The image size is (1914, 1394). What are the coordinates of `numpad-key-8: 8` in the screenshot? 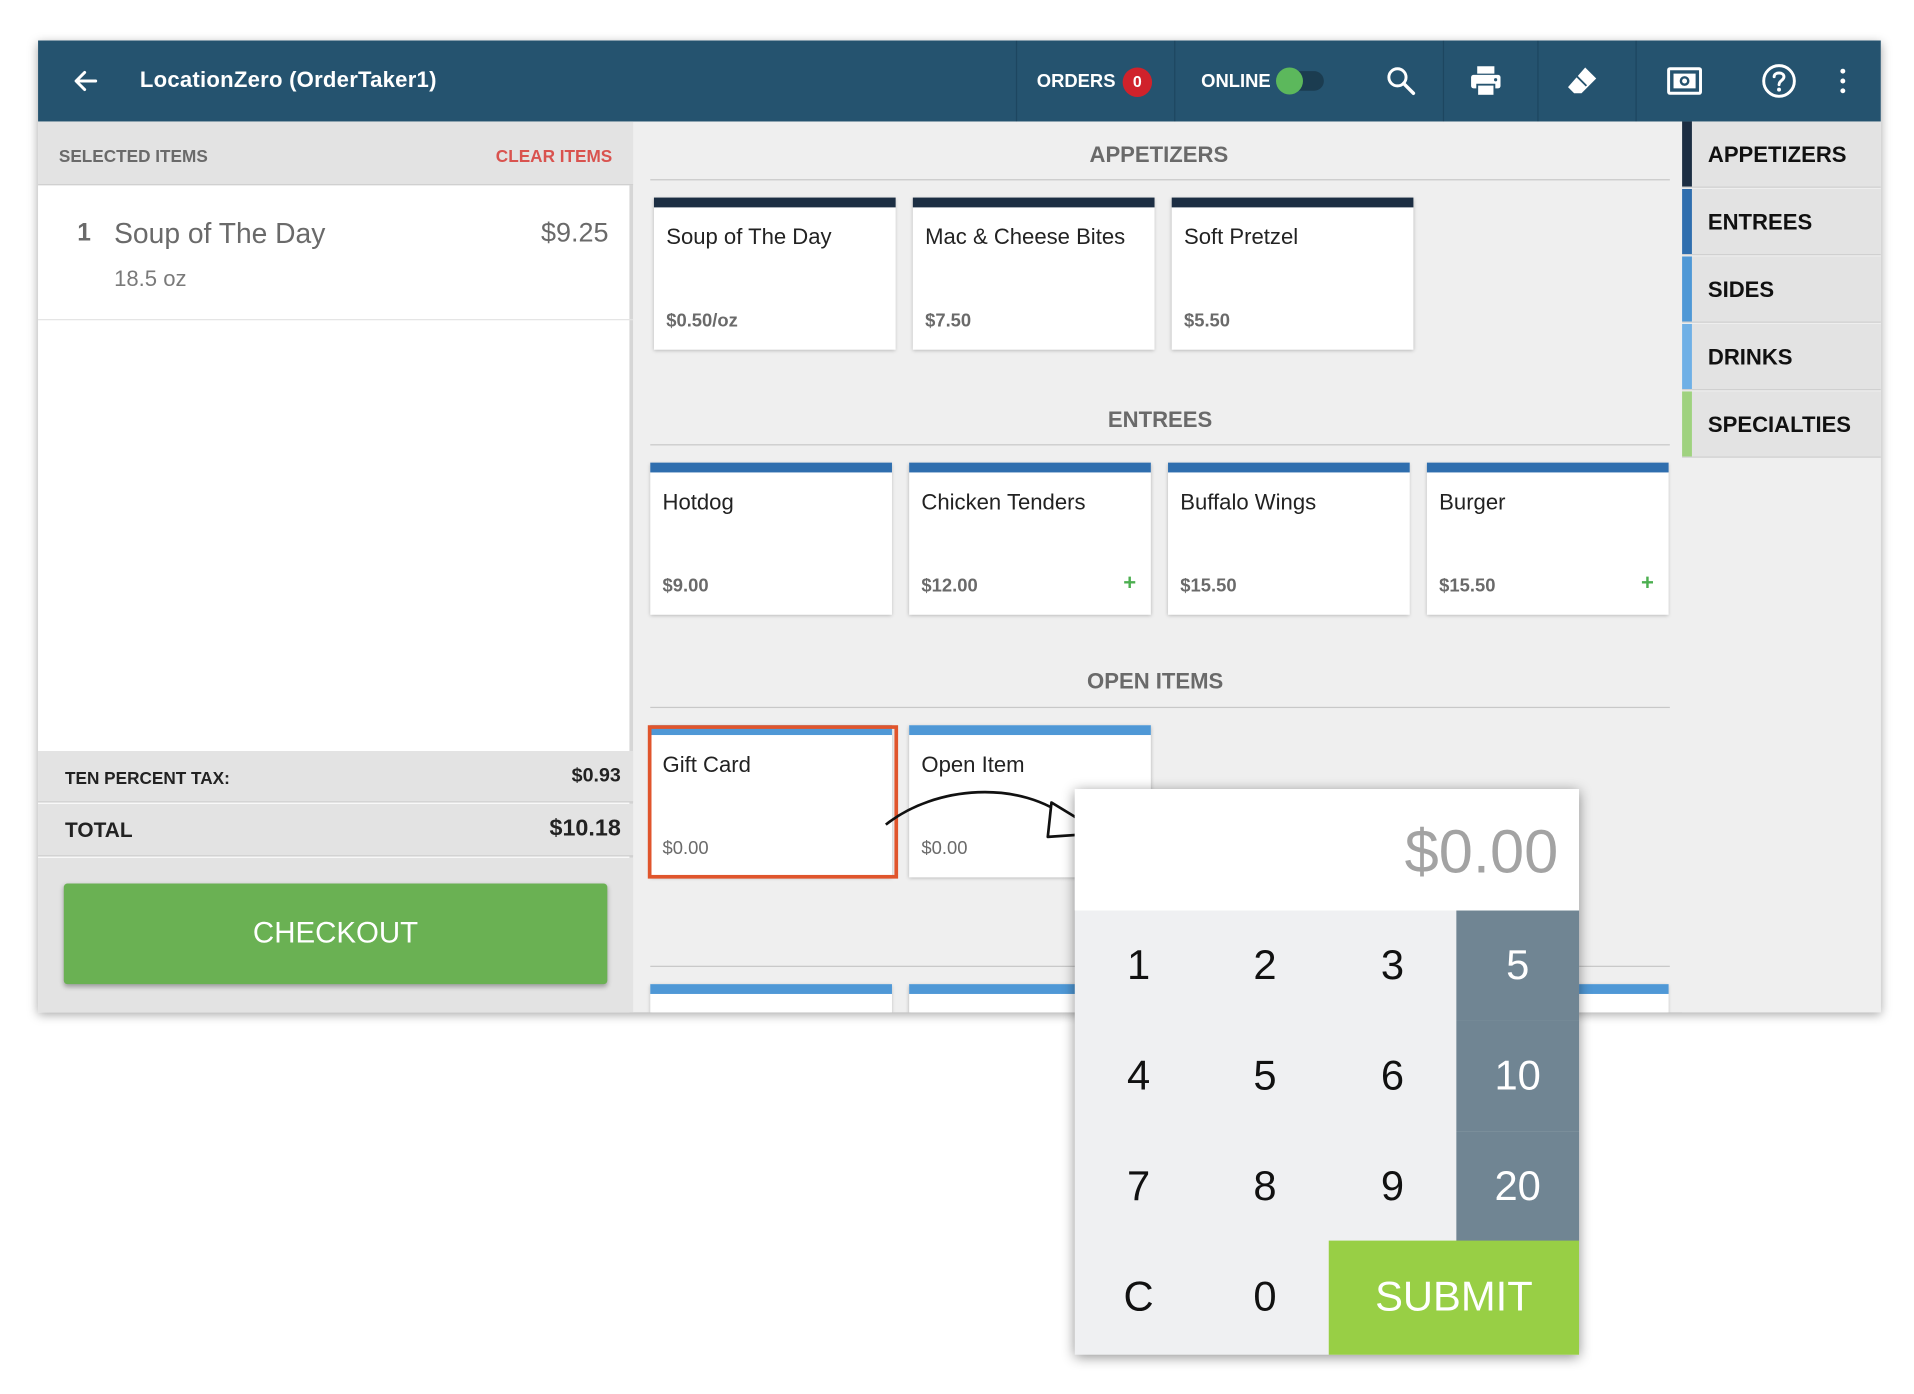 It's located at (1265, 1186).